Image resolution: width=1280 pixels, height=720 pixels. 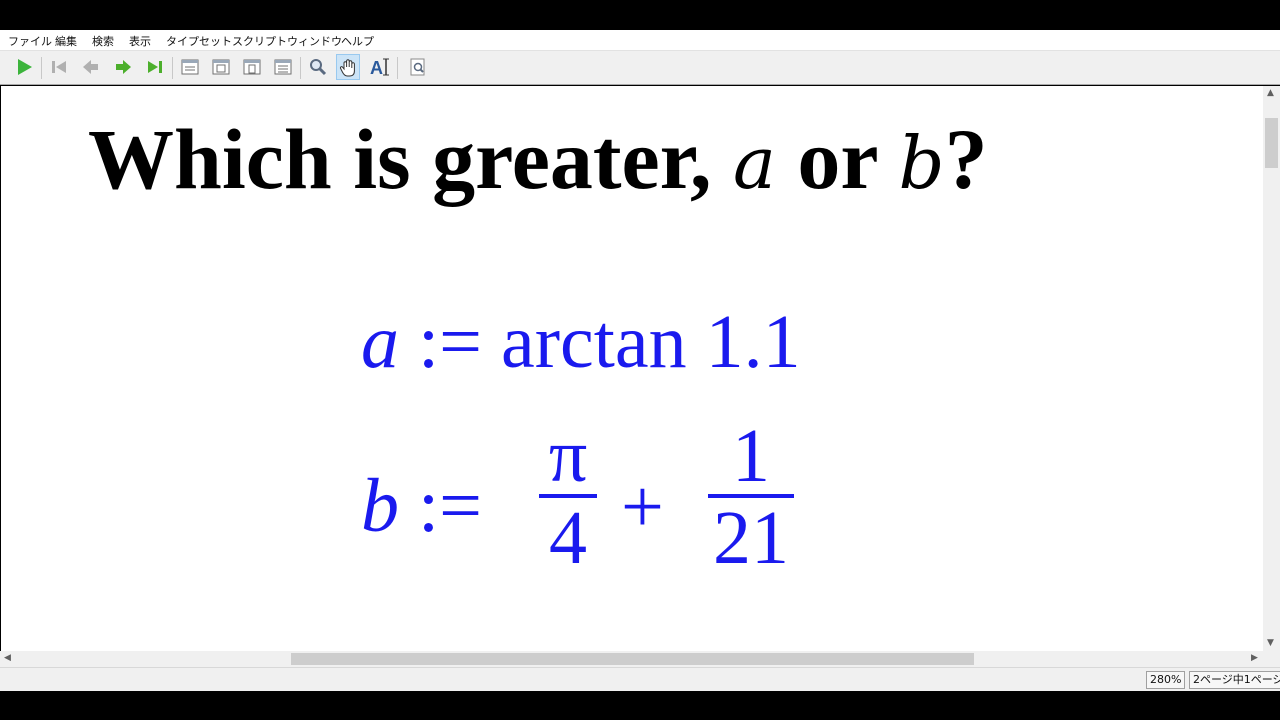 I want to click on equation-a: a := arctan 1.1, so click(x=581, y=342).